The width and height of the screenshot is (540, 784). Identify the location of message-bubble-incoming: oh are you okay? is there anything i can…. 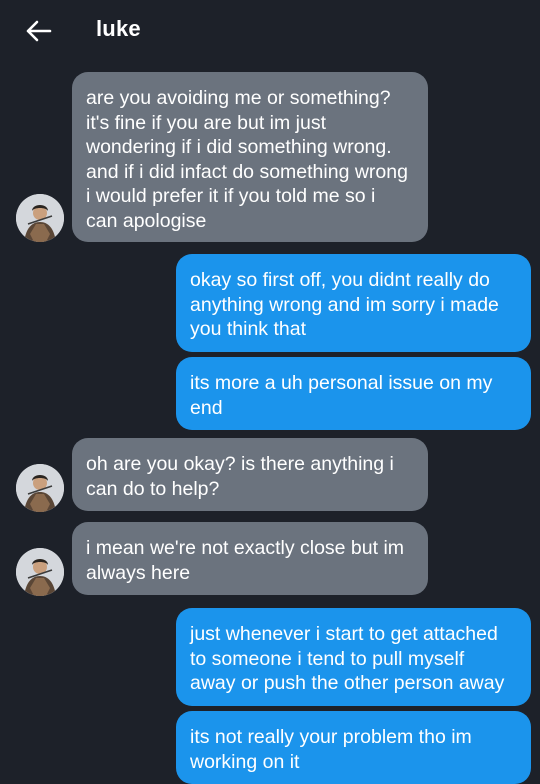
(250, 474).